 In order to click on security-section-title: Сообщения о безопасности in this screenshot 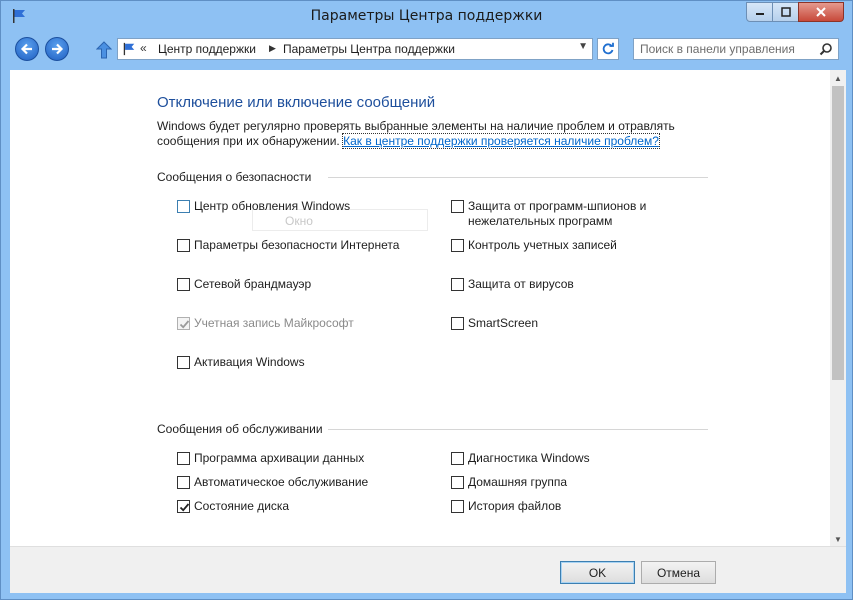, I will do `click(234, 177)`.